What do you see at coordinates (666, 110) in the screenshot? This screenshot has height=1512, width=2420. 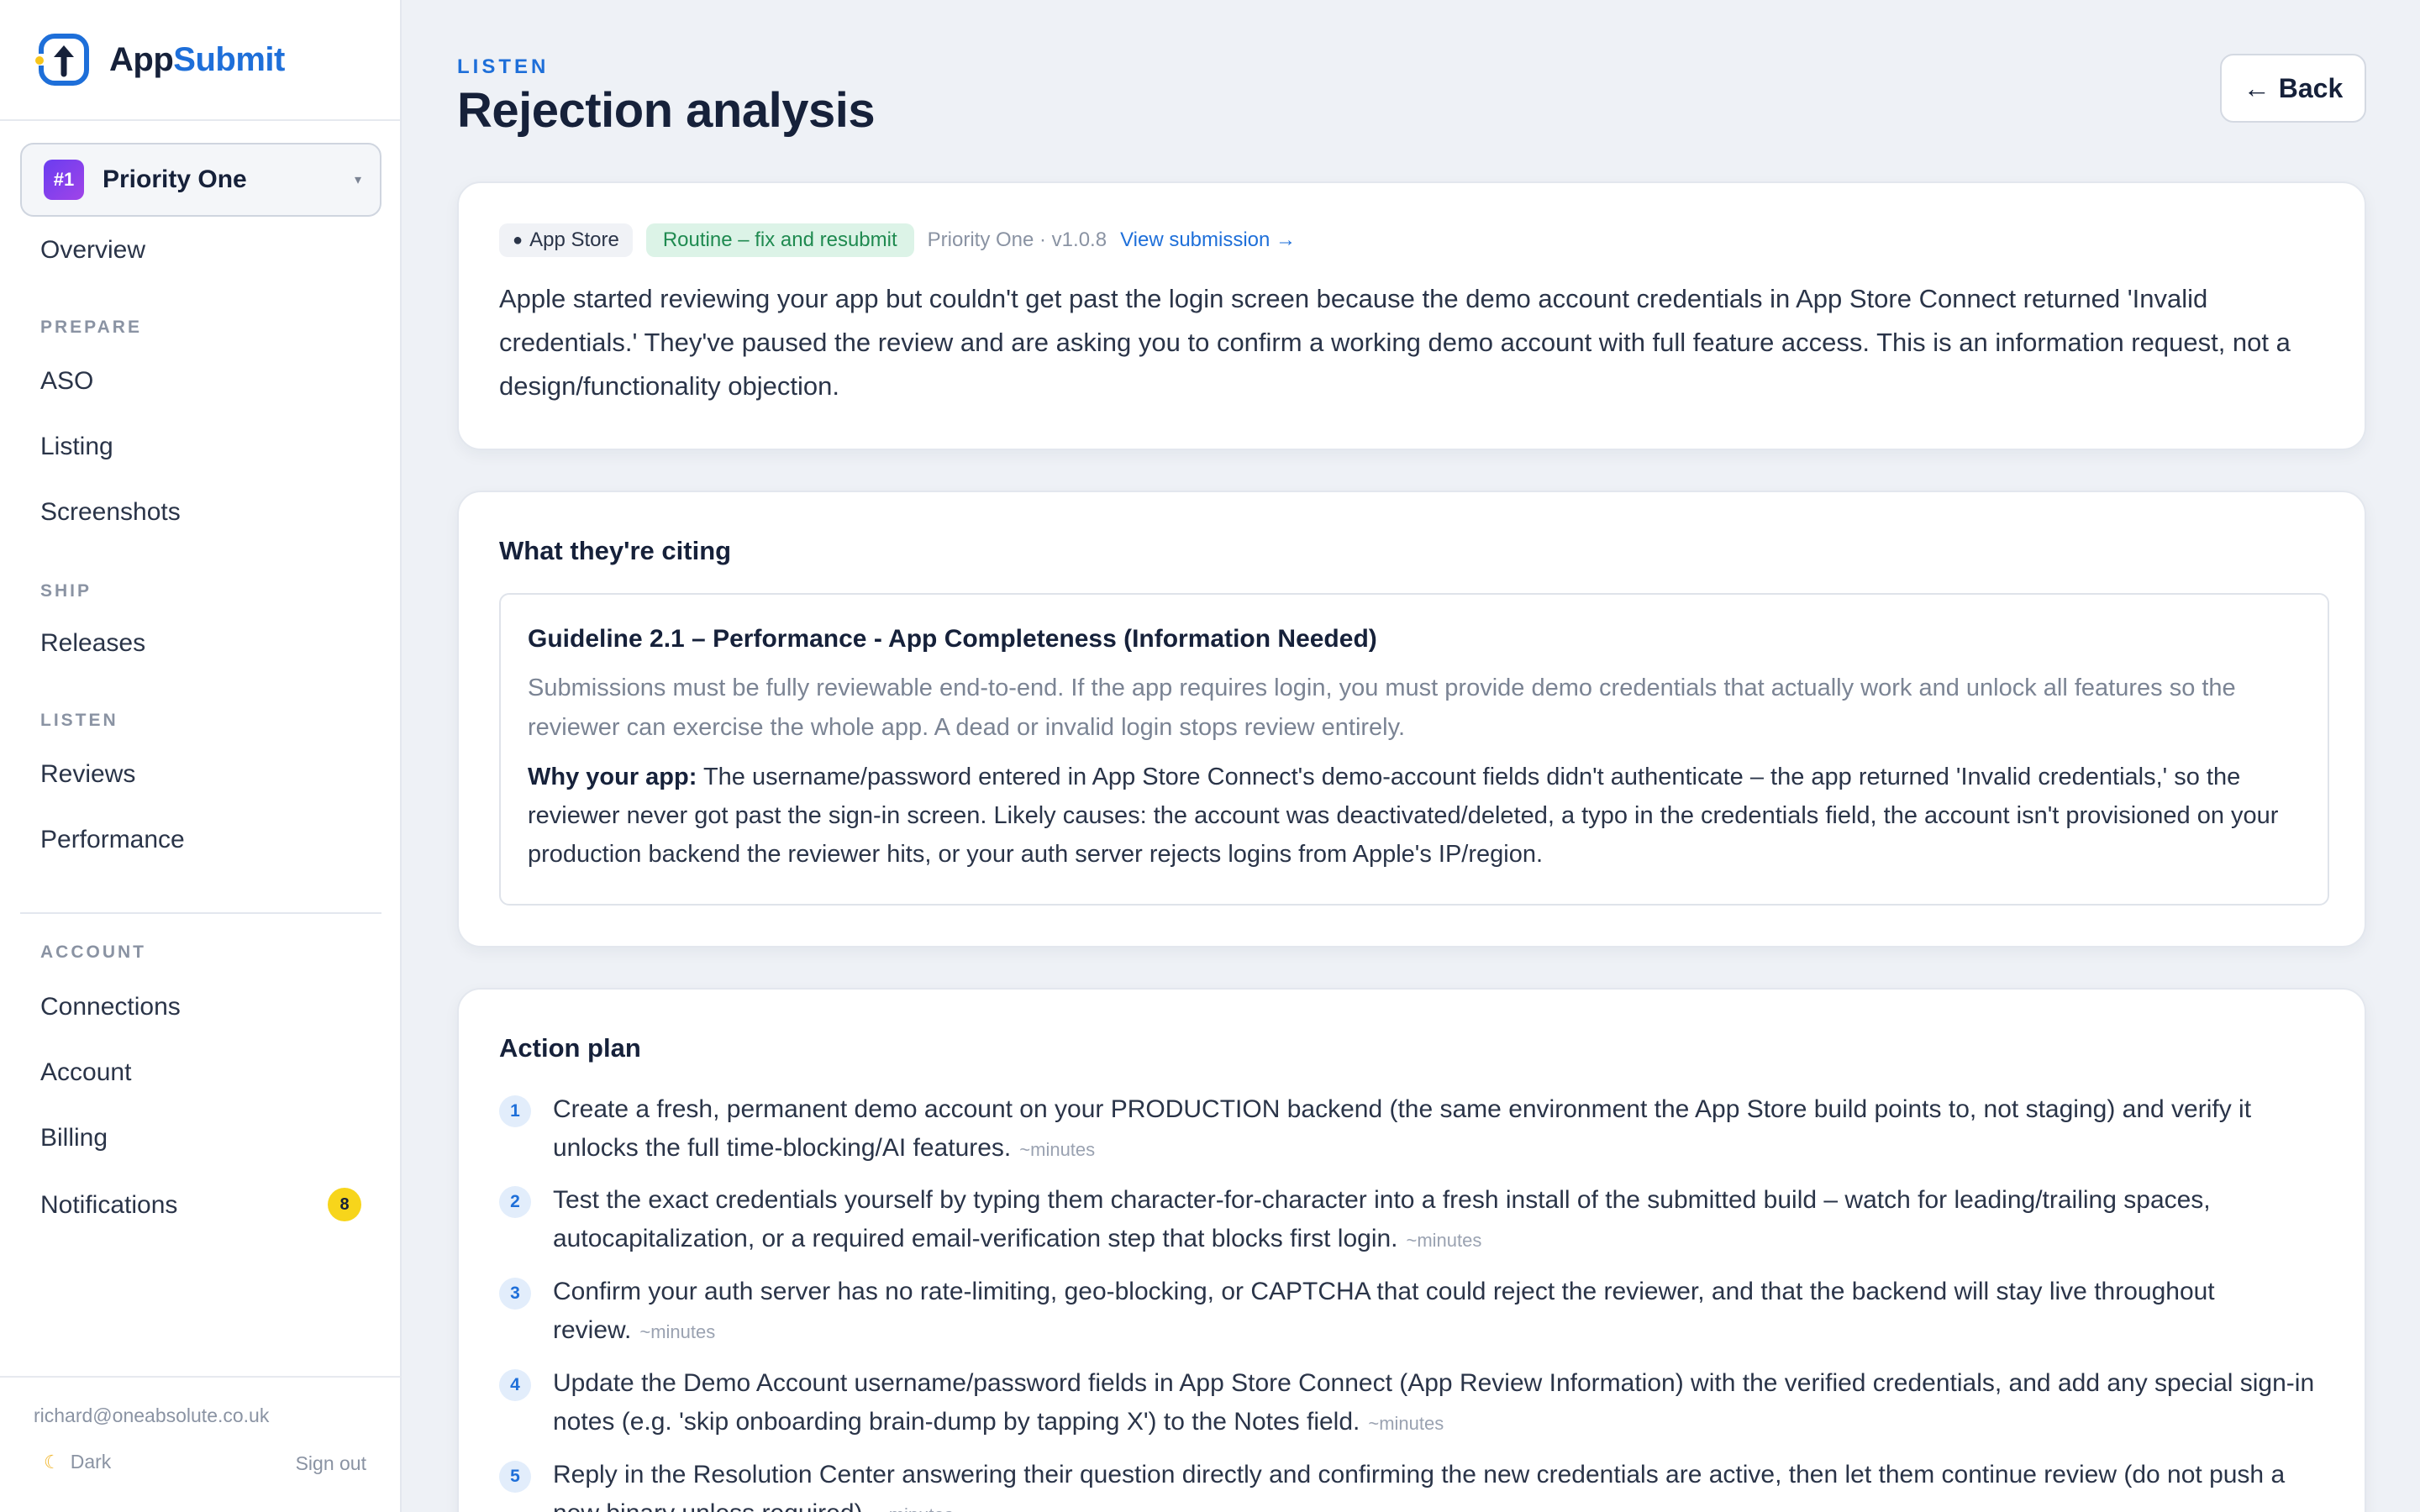 I see `page-title: Rejection analysis` at bounding box center [666, 110].